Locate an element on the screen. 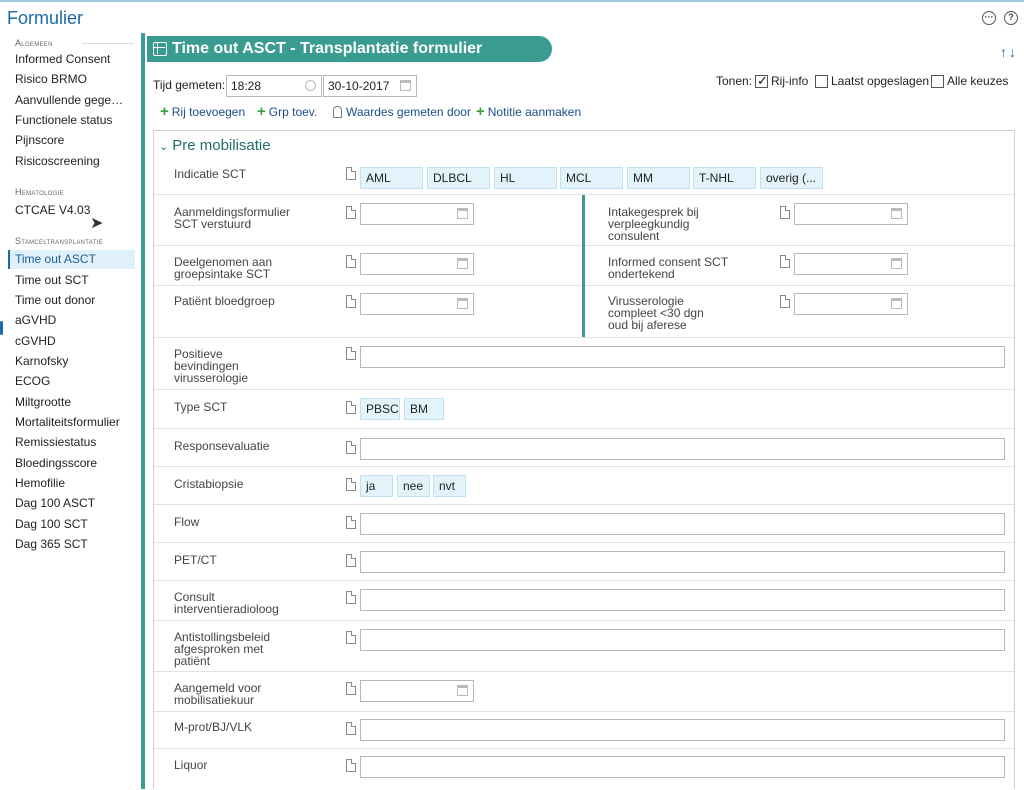  checkbox-rij-info is located at coordinates (761, 81).